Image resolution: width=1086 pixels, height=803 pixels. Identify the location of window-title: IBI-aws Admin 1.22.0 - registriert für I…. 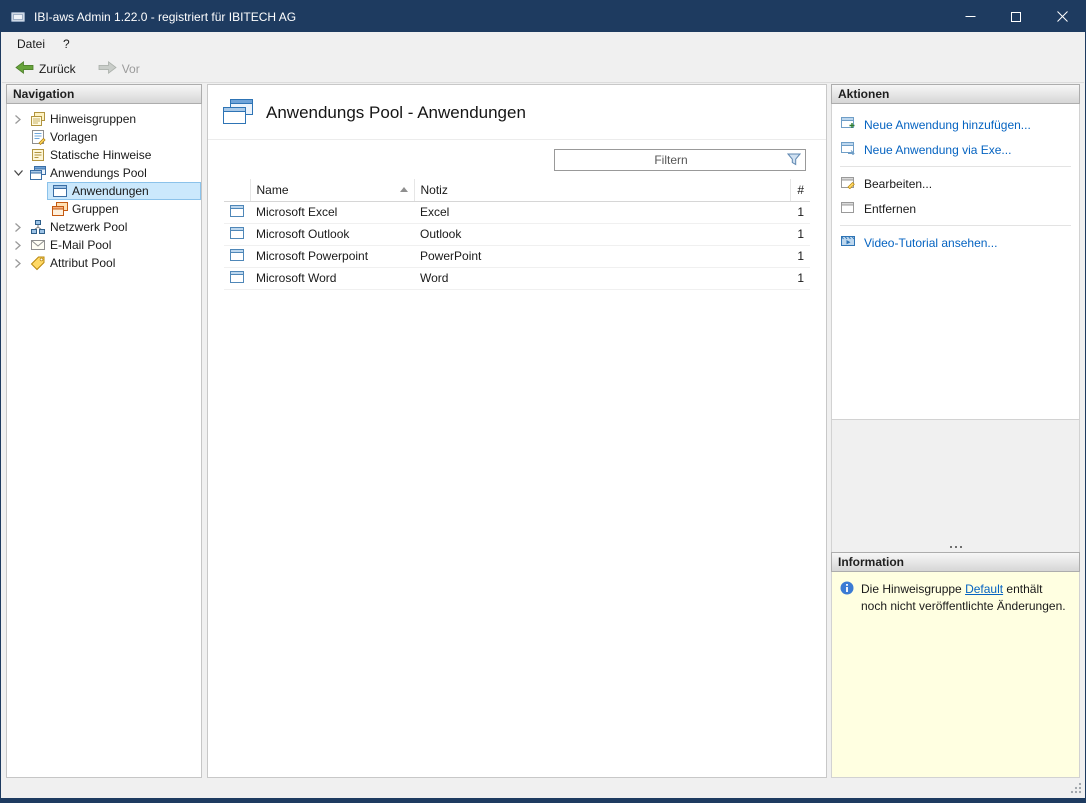
(165, 16).